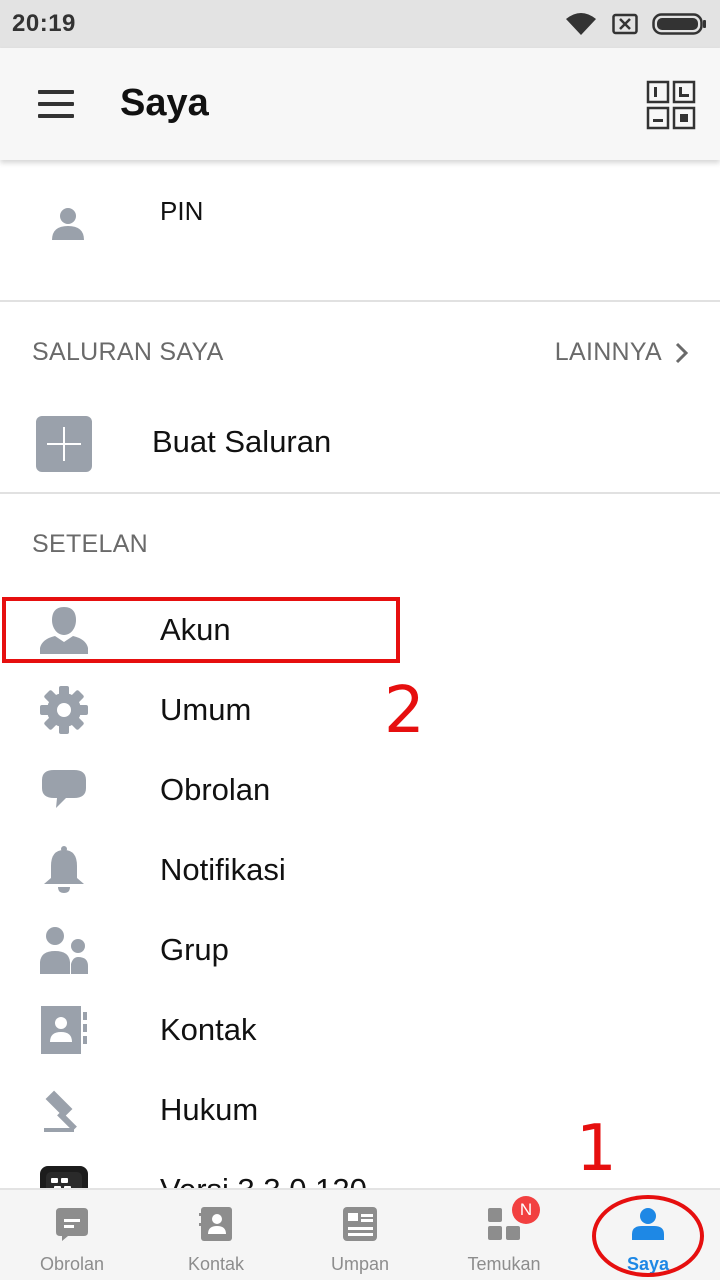 The height and width of the screenshot is (1280, 720). What do you see at coordinates (526, 1210) in the screenshot?
I see `notification-badge: N` at bounding box center [526, 1210].